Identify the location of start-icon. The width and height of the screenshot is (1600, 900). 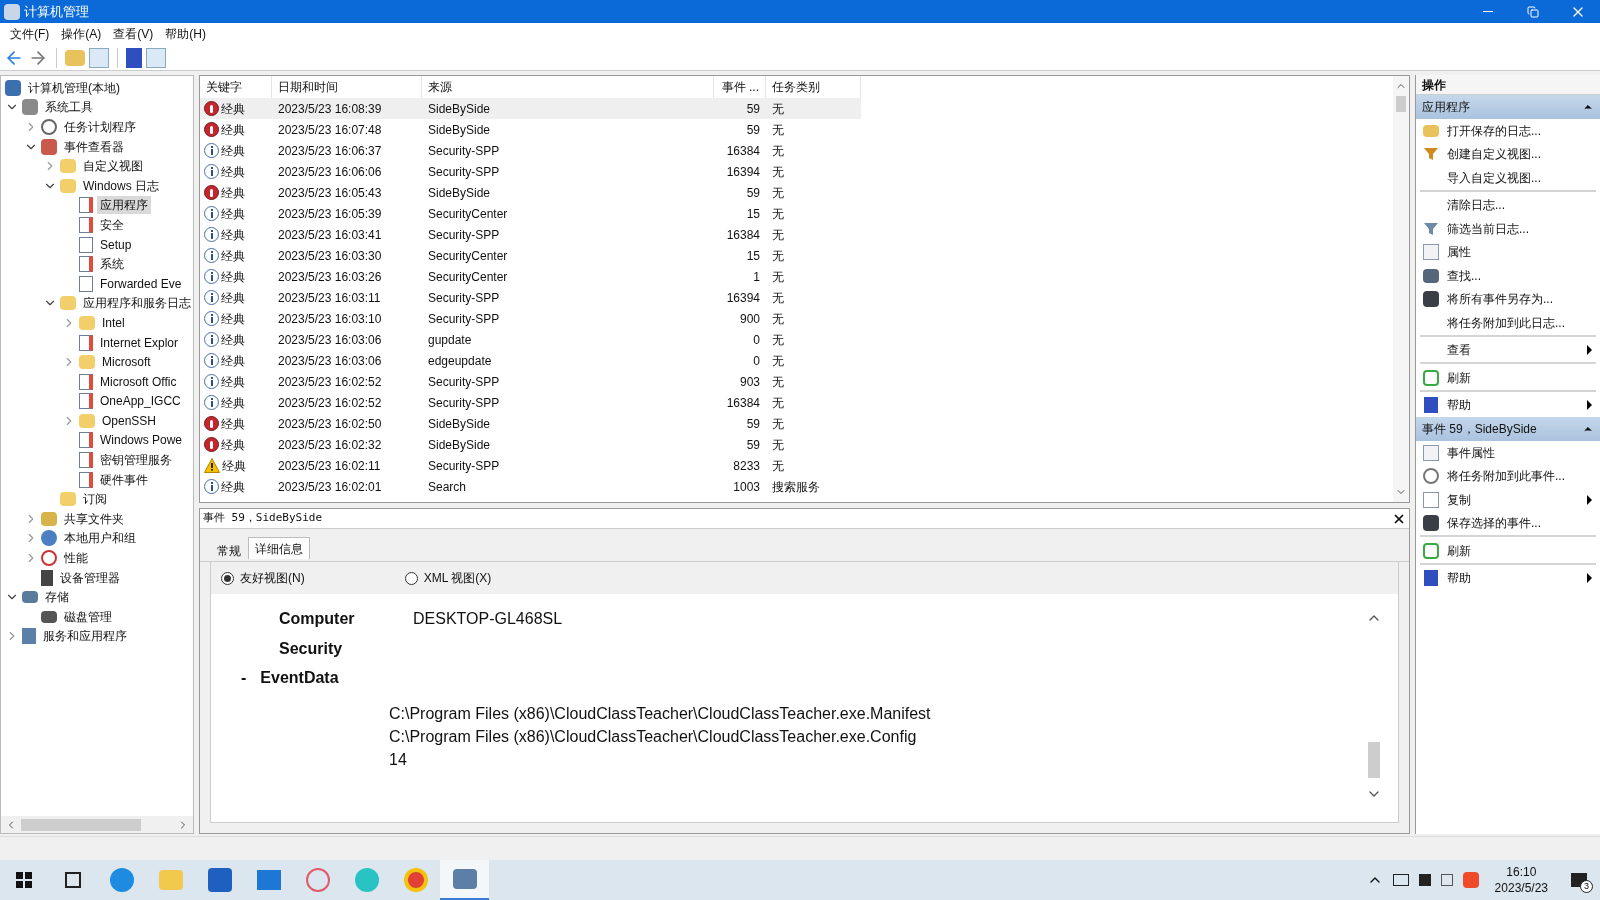
(24, 880).